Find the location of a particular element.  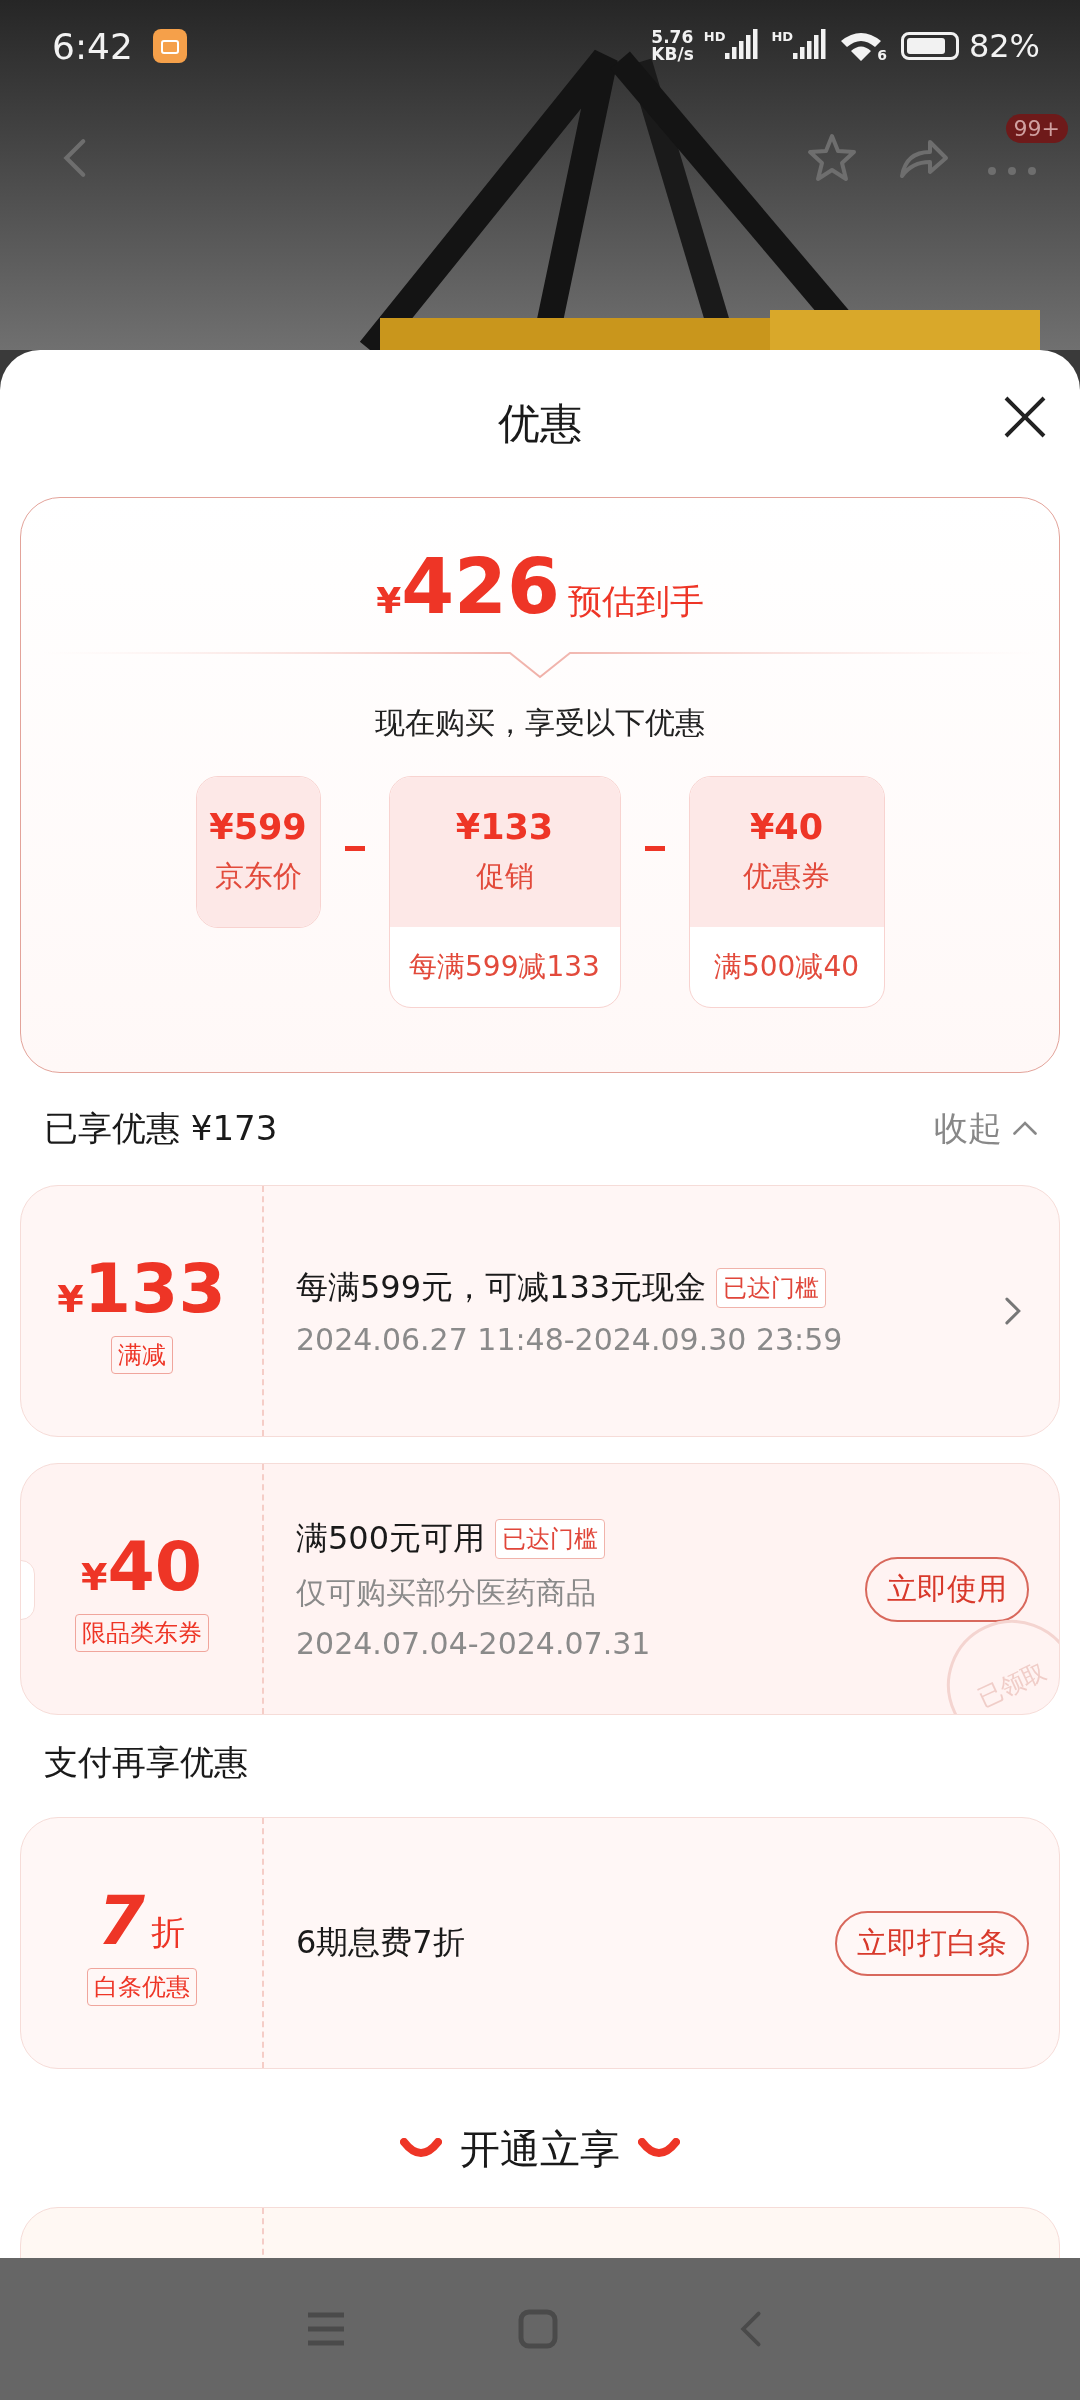

menu-icon is located at coordinates (326, 2329).